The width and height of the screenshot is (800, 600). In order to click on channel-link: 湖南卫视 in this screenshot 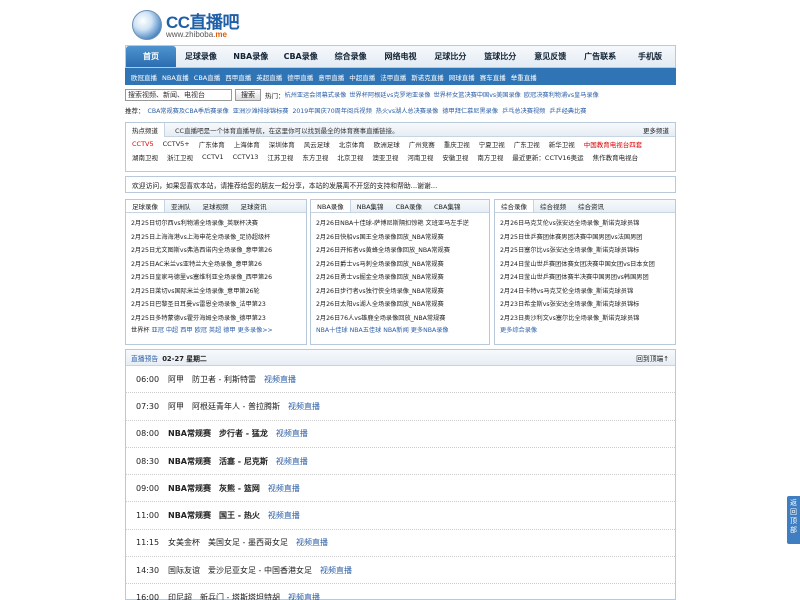, I will do `click(145, 157)`.